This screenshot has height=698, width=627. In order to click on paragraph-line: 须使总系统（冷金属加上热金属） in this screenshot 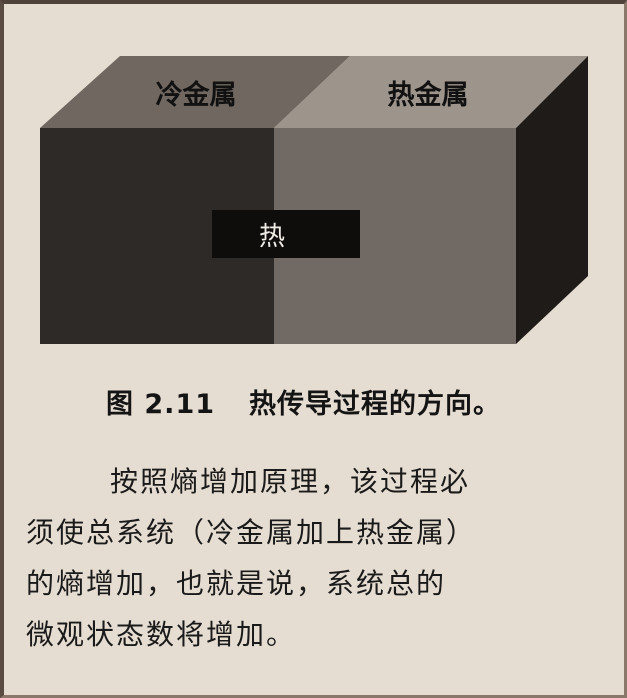, I will do `click(251, 532)`.